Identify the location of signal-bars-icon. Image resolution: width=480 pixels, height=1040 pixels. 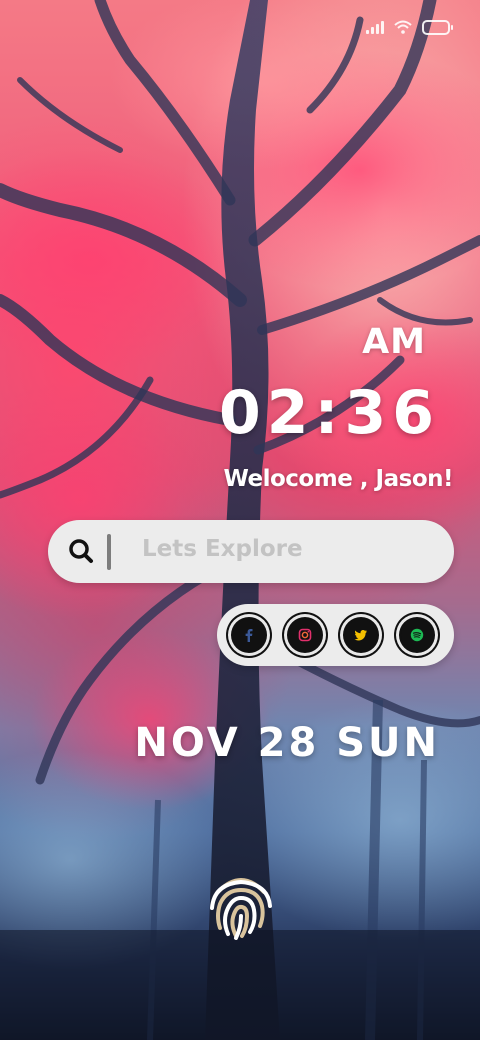
(375, 27).